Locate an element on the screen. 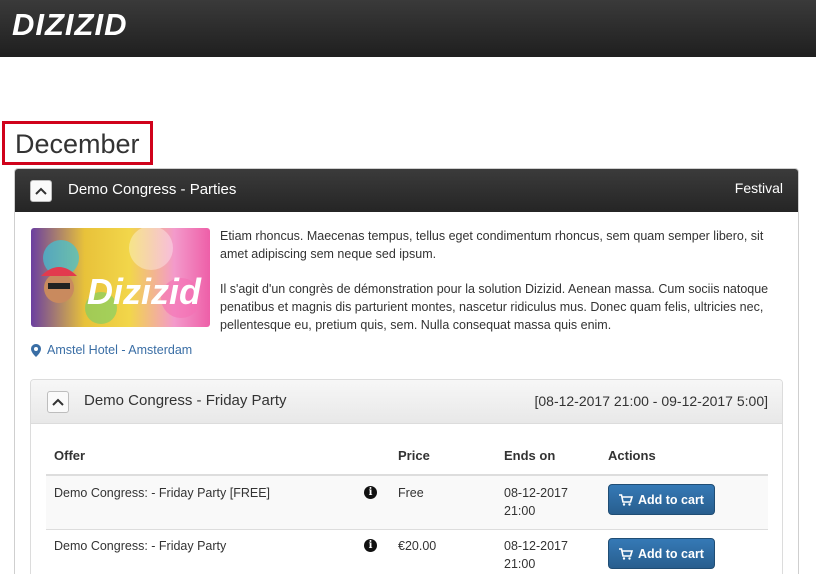  column-header-actions: Actions is located at coordinates (632, 455).